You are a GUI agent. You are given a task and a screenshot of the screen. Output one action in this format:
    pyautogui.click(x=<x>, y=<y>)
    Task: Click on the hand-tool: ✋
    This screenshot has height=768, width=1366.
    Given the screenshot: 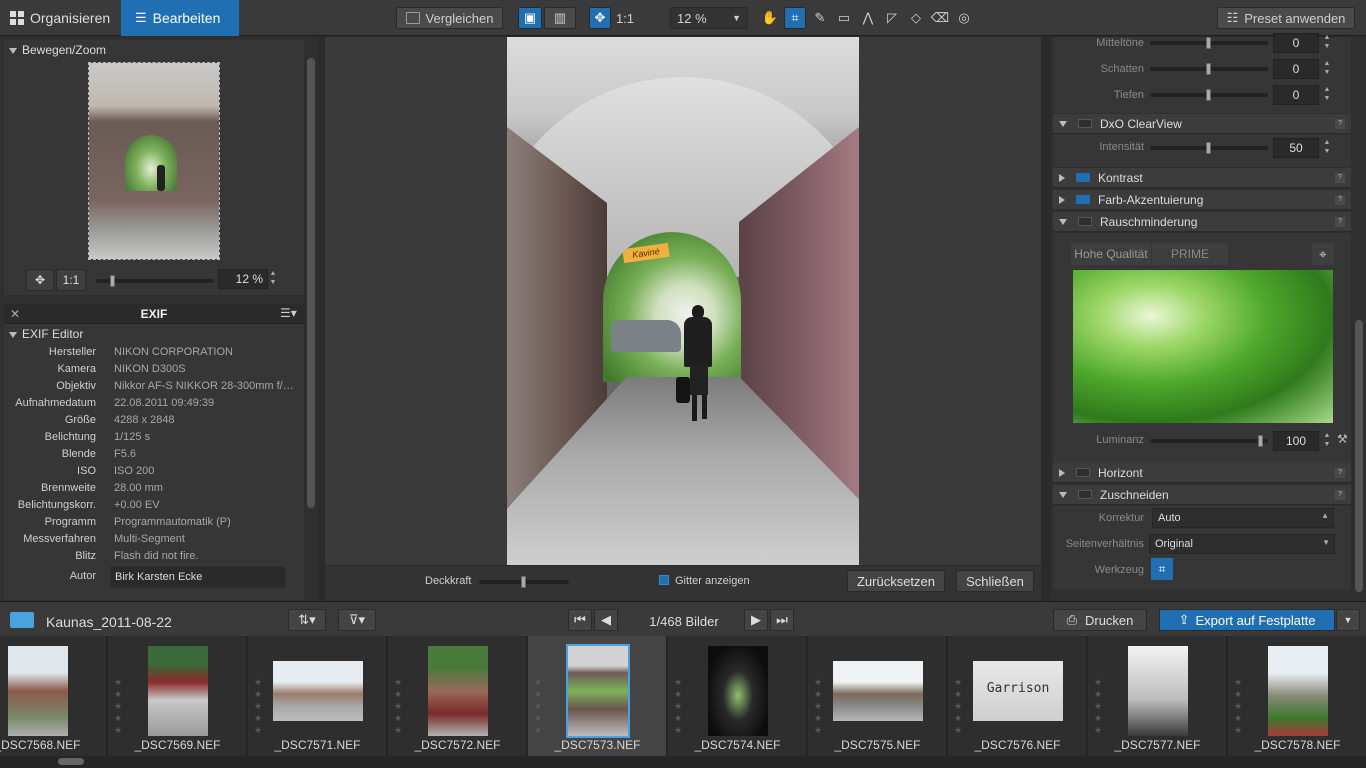 What is the action you would take?
    pyautogui.click(x=770, y=18)
    